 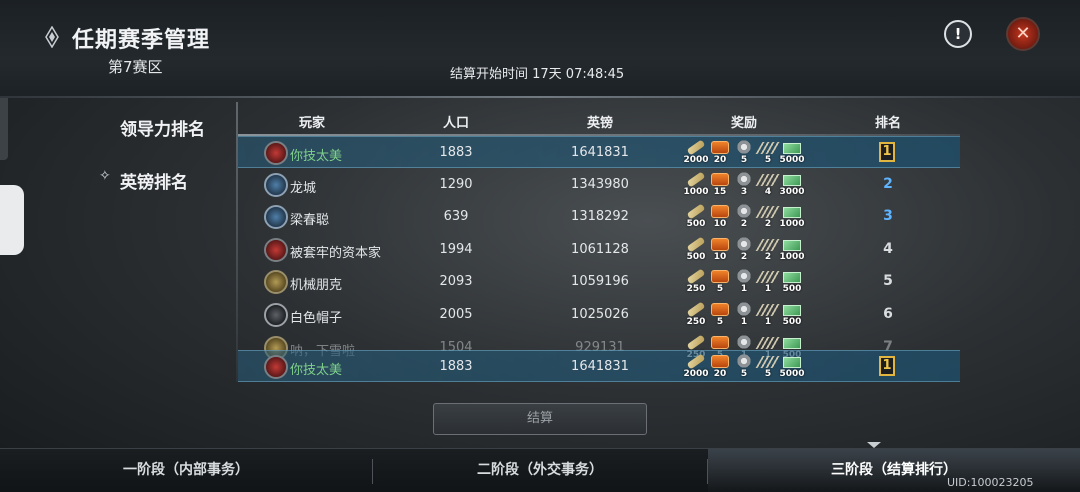 I want to click on header-divider, so click(x=540, y=97).